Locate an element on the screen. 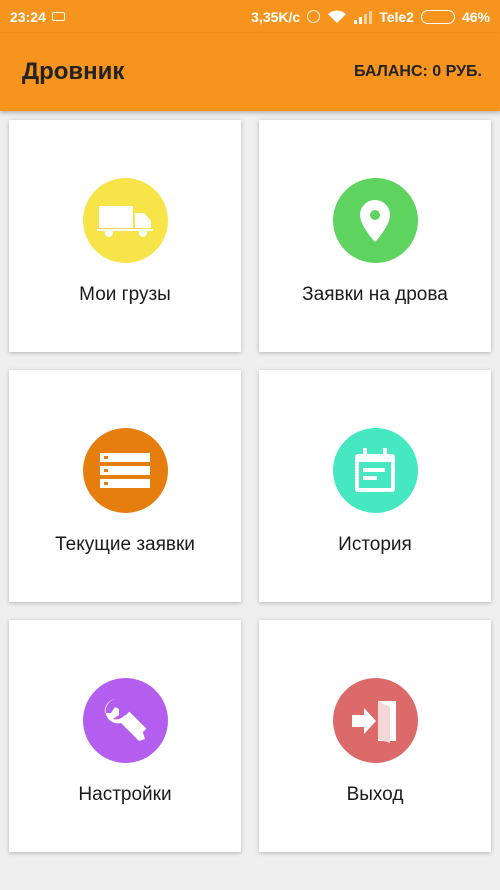 The image size is (500, 890). location-pin-icon-circle is located at coordinates (375, 220).